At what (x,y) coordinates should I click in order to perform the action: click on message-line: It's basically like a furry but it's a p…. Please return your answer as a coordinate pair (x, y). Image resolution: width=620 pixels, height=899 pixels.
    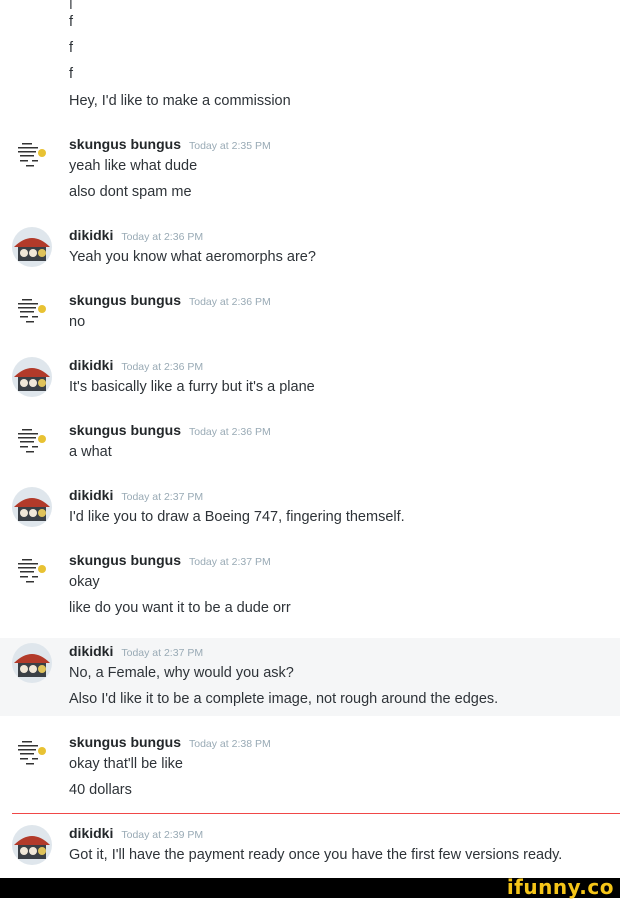
    Looking at the image, I should click on (192, 387).